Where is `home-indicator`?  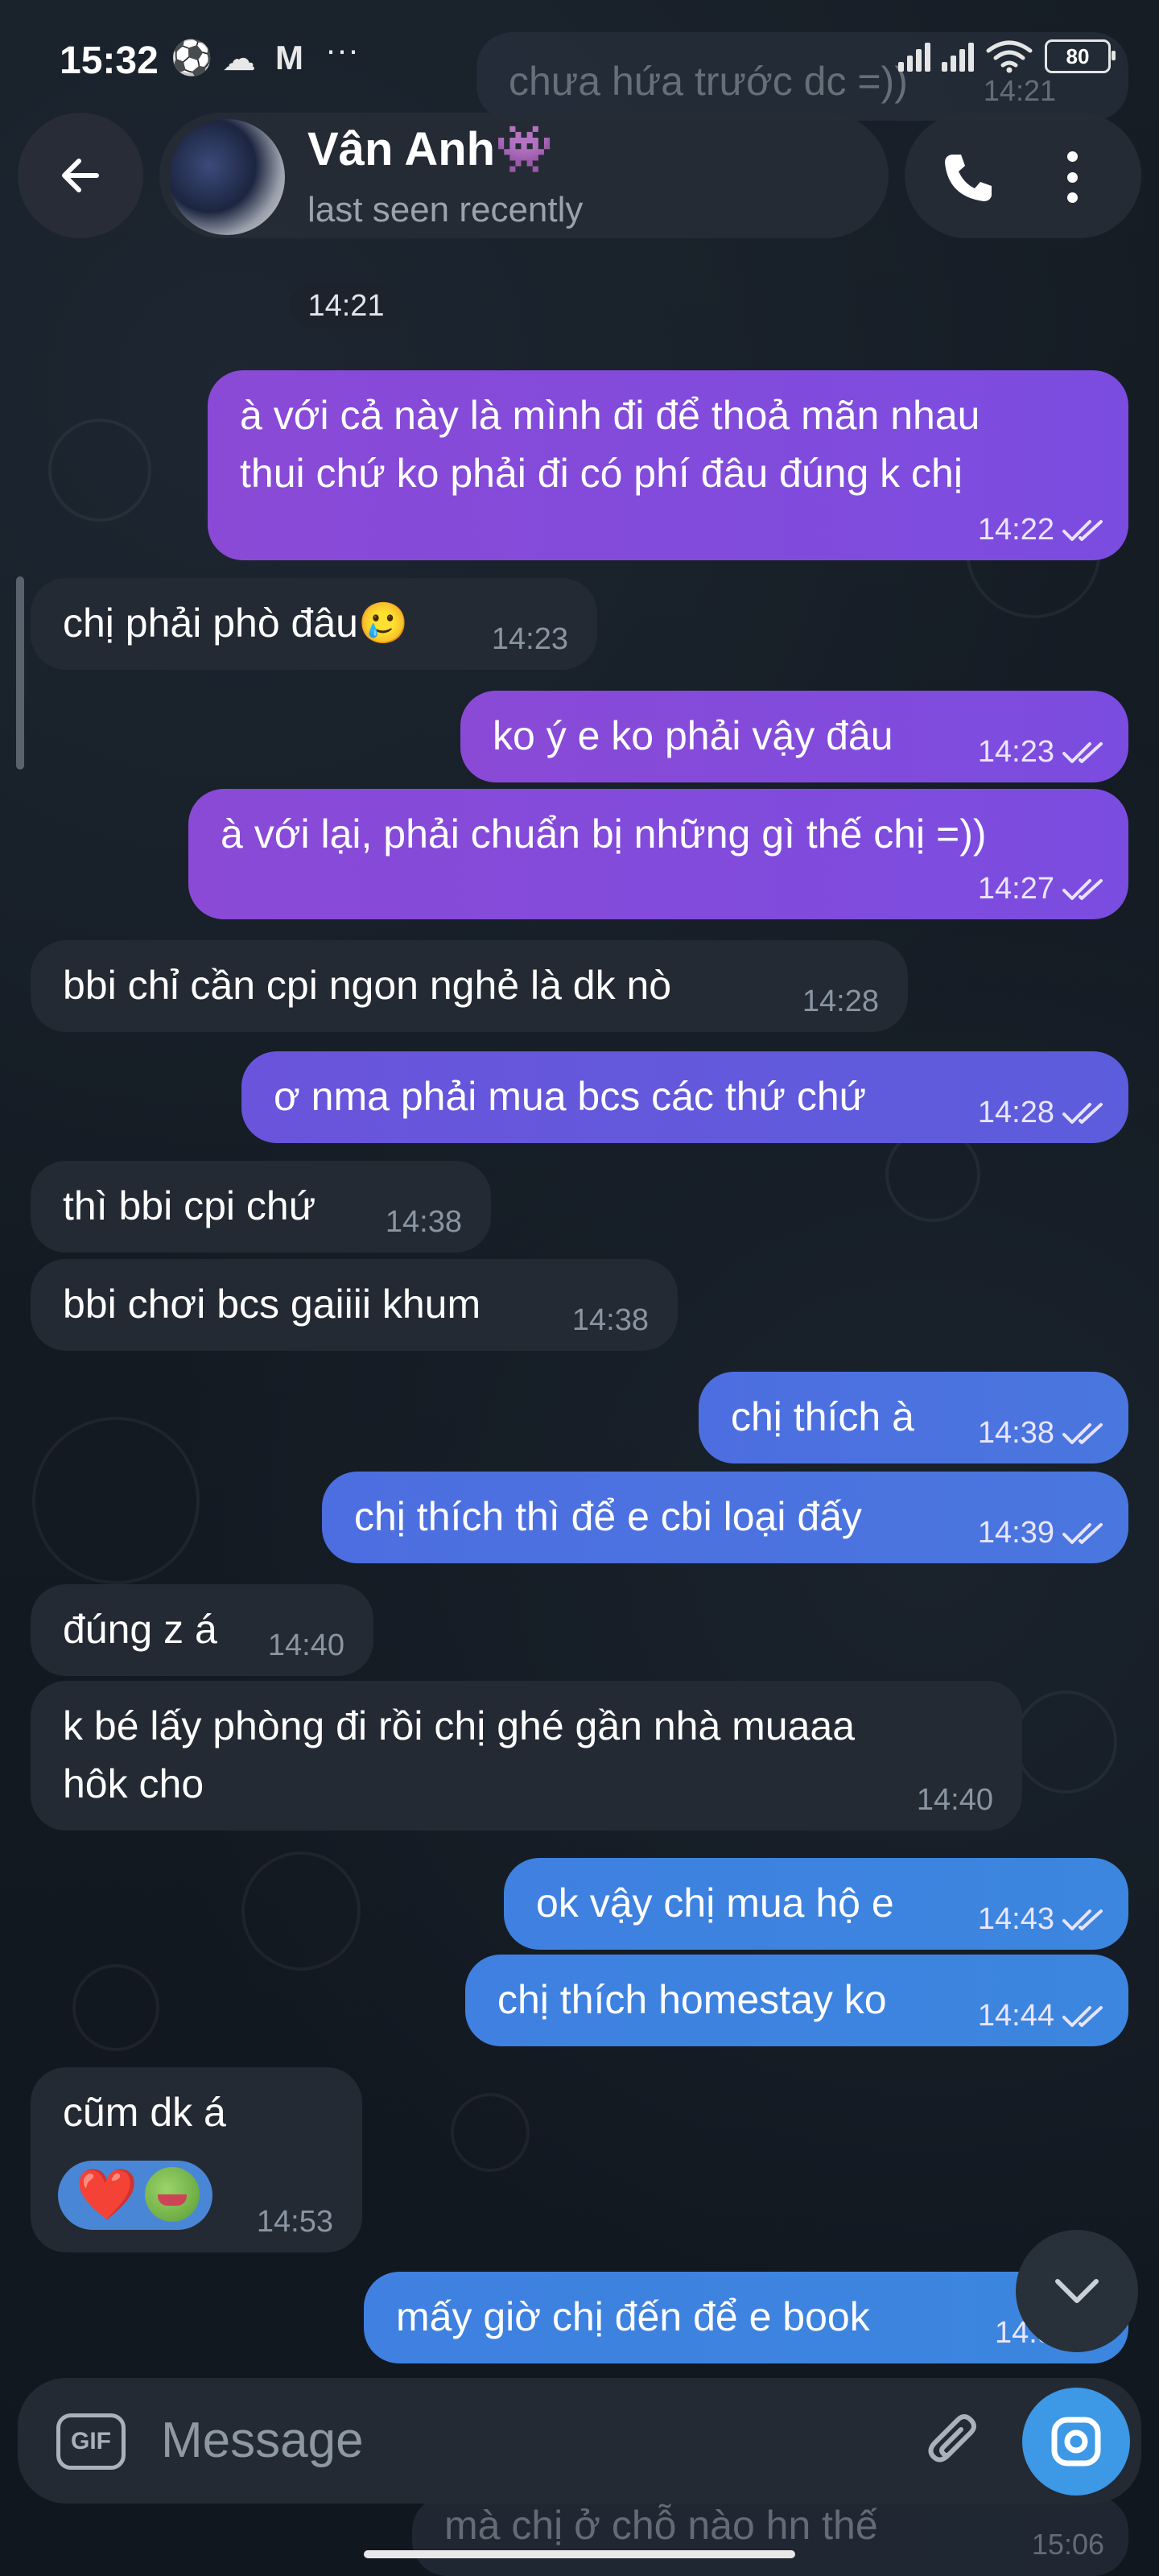 home-indicator is located at coordinates (579, 2554).